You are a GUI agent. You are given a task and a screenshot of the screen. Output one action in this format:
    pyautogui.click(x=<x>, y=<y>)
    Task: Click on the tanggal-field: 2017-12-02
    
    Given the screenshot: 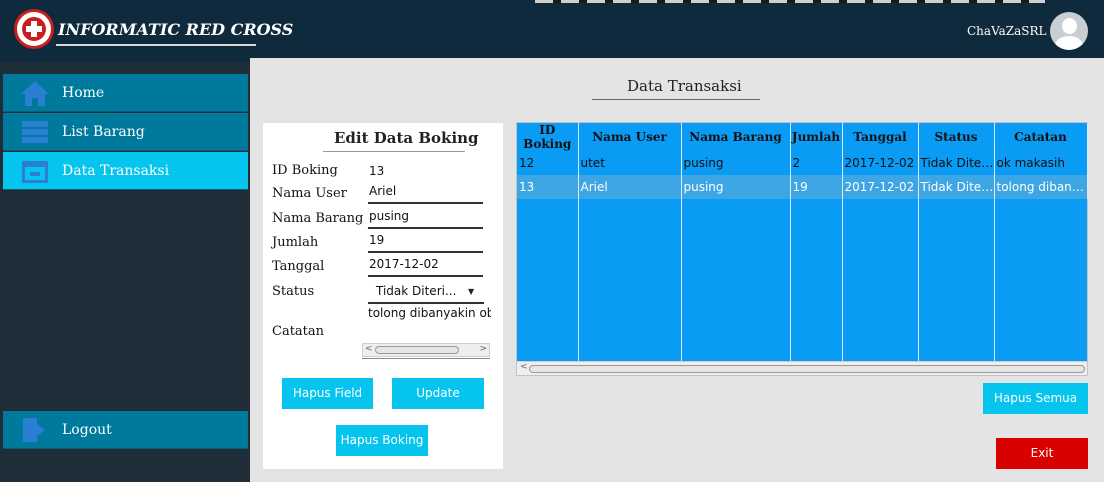 What is the action you would take?
    pyautogui.click(x=404, y=264)
    